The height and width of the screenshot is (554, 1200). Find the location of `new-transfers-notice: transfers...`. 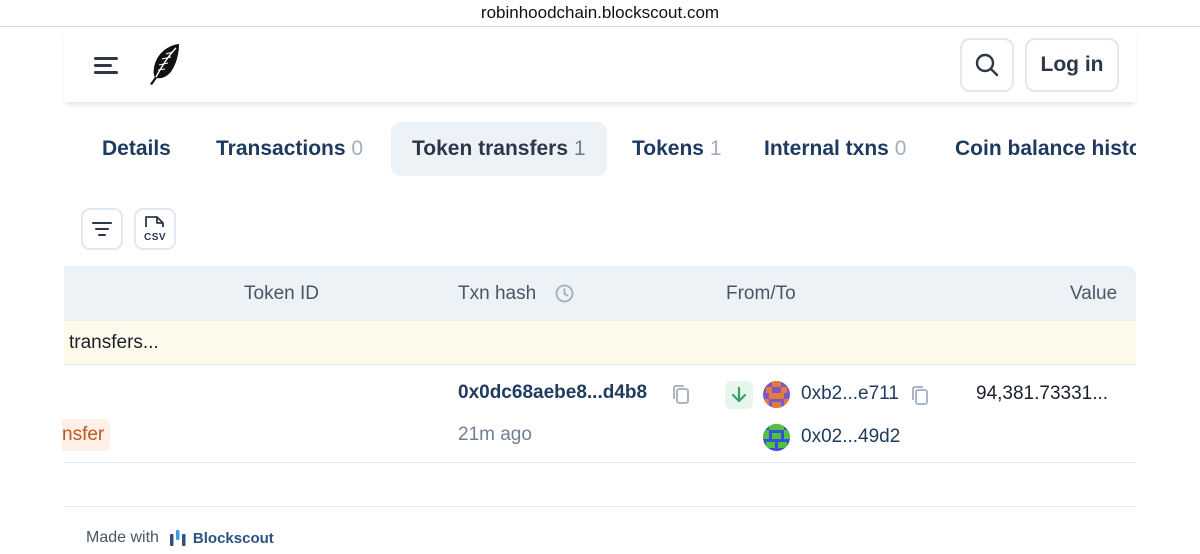

new-transfers-notice: transfers... is located at coordinates (600, 343).